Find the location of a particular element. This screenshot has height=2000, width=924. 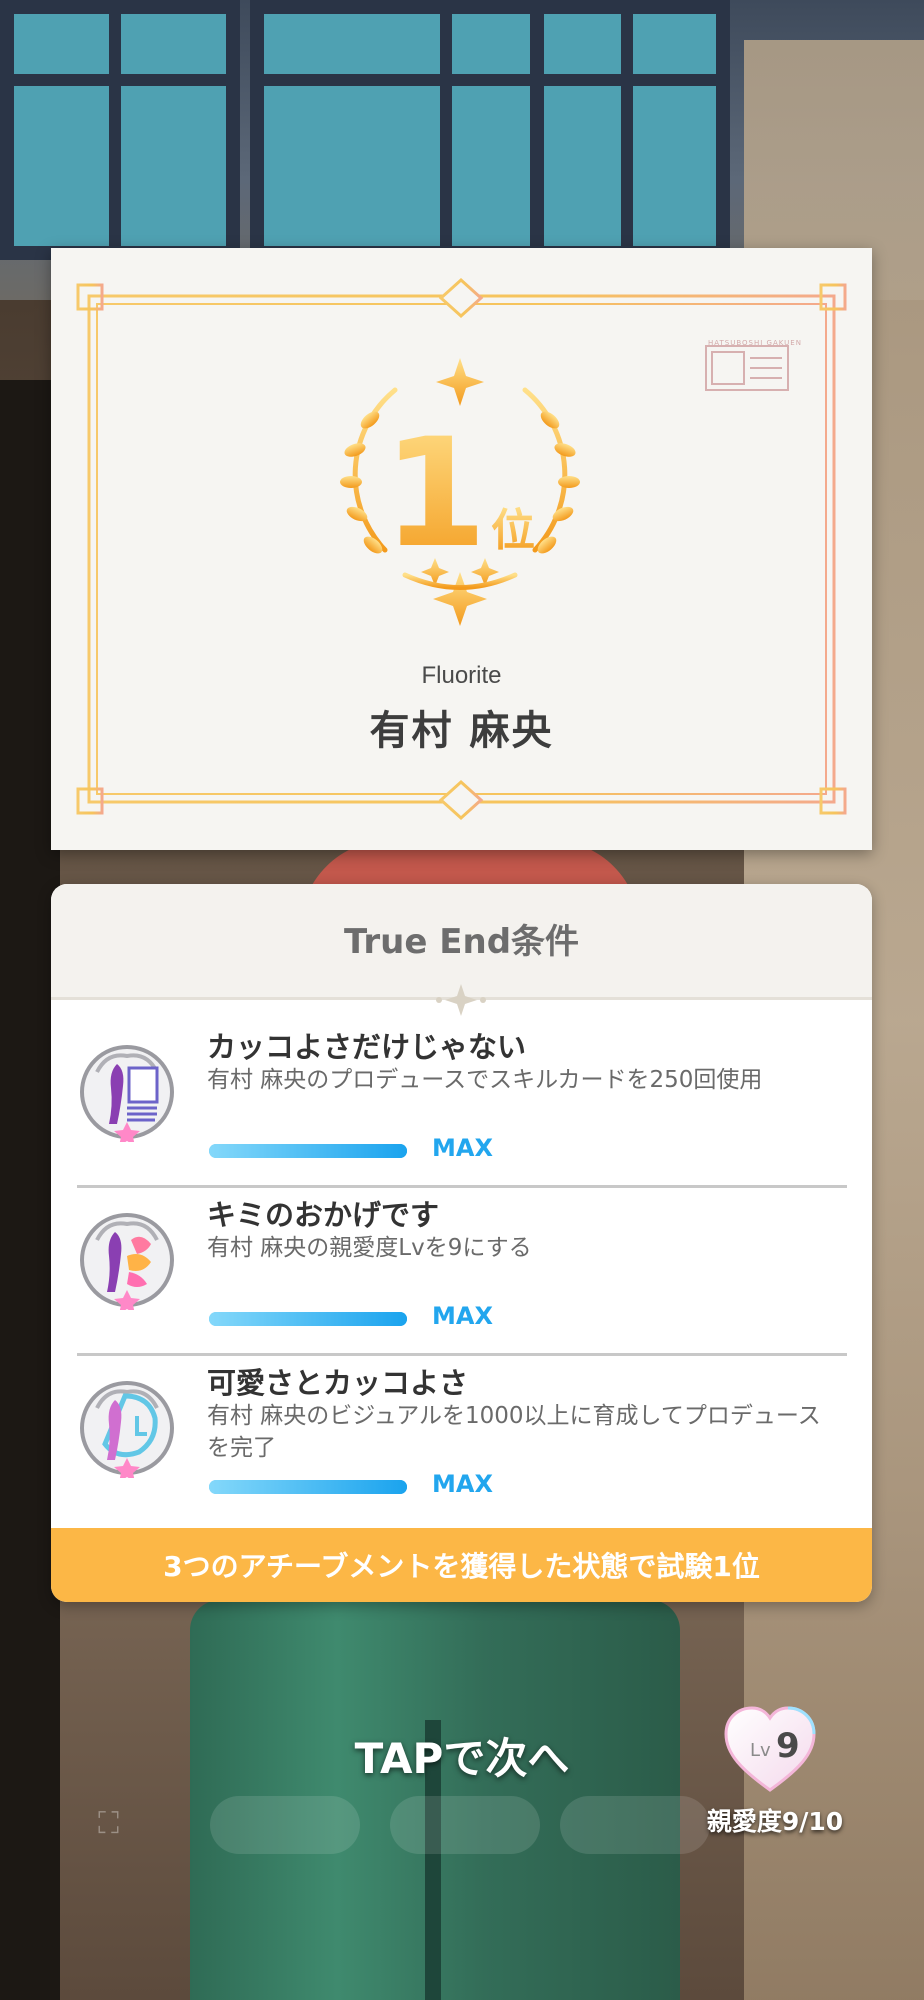

idol-name: 有村 麻央 is located at coordinates (461, 731).